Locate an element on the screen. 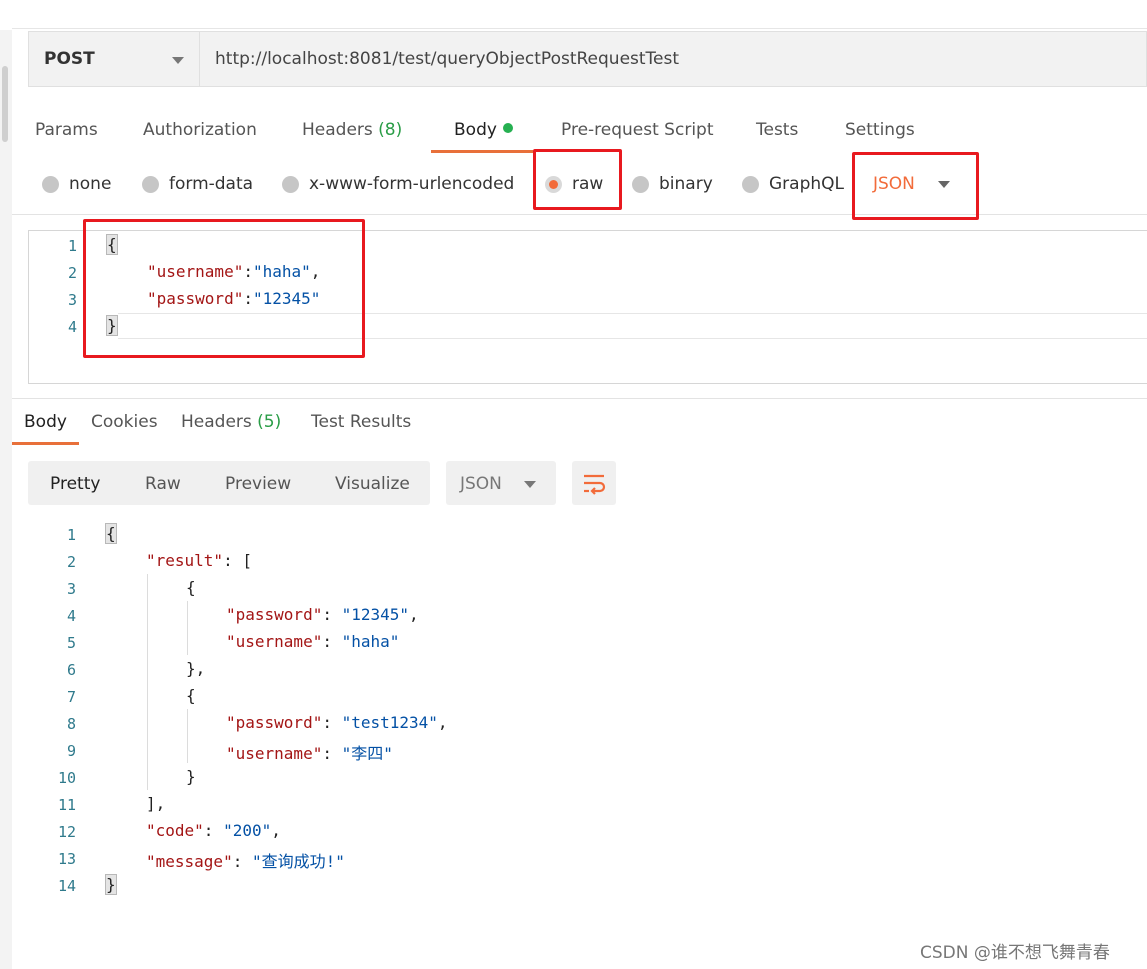  response-format-select: JSON is located at coordinates (501, 483).